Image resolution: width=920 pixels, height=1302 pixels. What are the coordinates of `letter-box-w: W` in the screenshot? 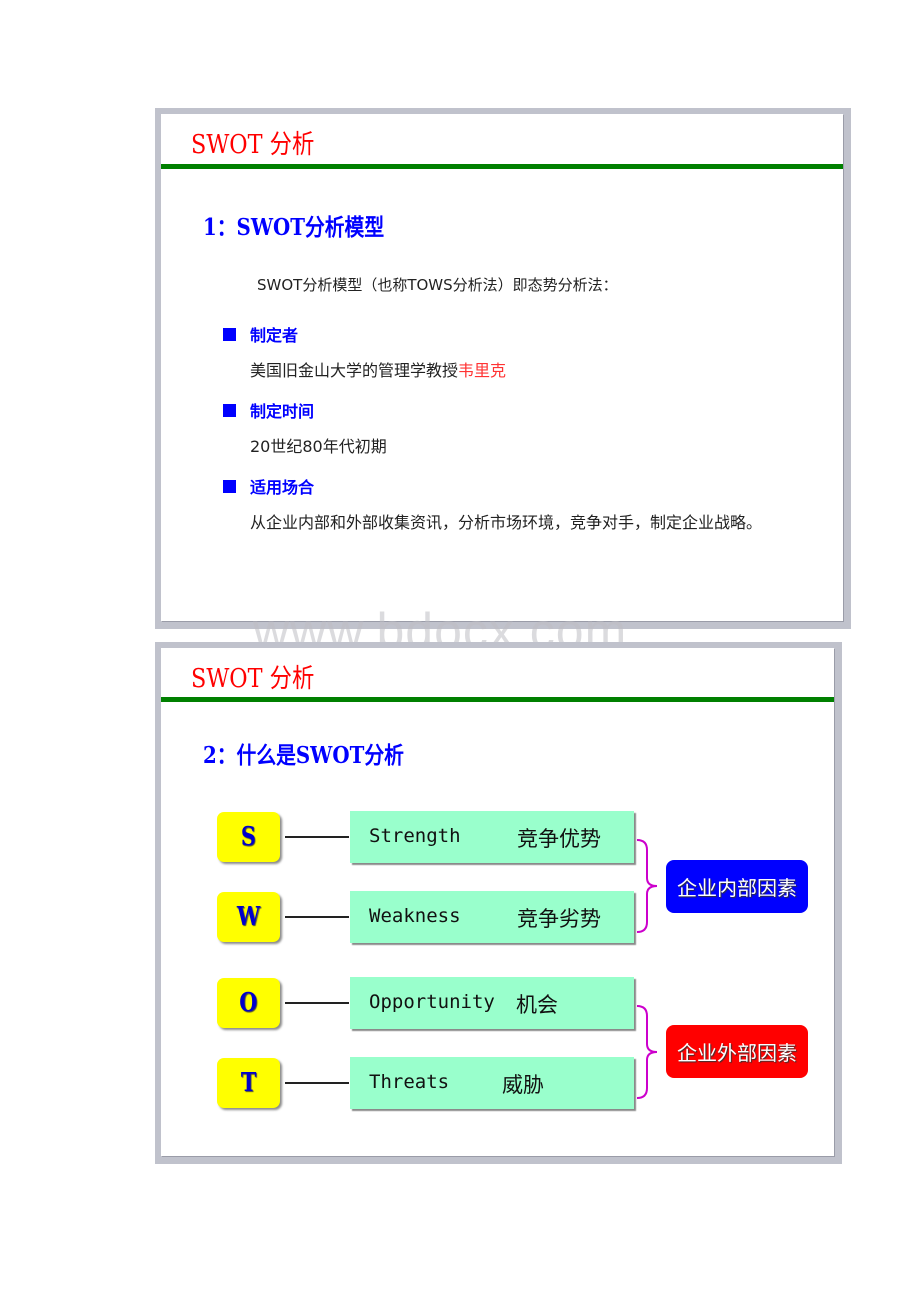 It's located at (248, 917).